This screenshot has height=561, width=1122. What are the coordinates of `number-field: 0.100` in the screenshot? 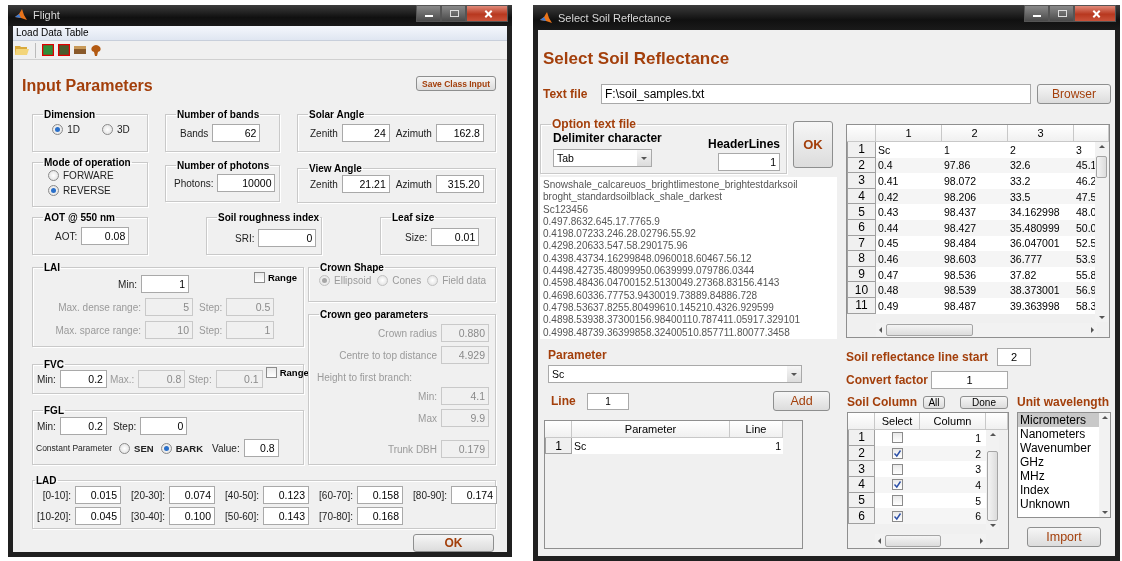 It's located at (192, 516).